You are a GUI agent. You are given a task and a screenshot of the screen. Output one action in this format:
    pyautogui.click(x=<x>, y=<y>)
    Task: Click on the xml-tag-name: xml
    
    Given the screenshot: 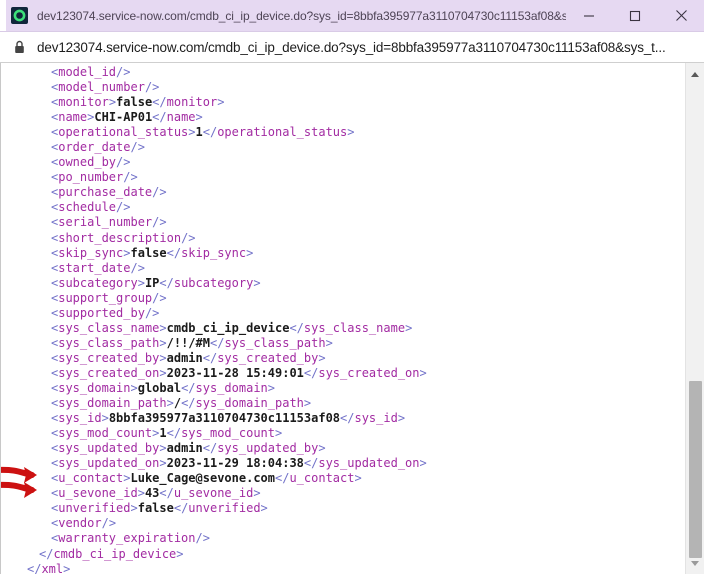 What is the action you would take?
    pyautogui.click(x=52, y=567)
    